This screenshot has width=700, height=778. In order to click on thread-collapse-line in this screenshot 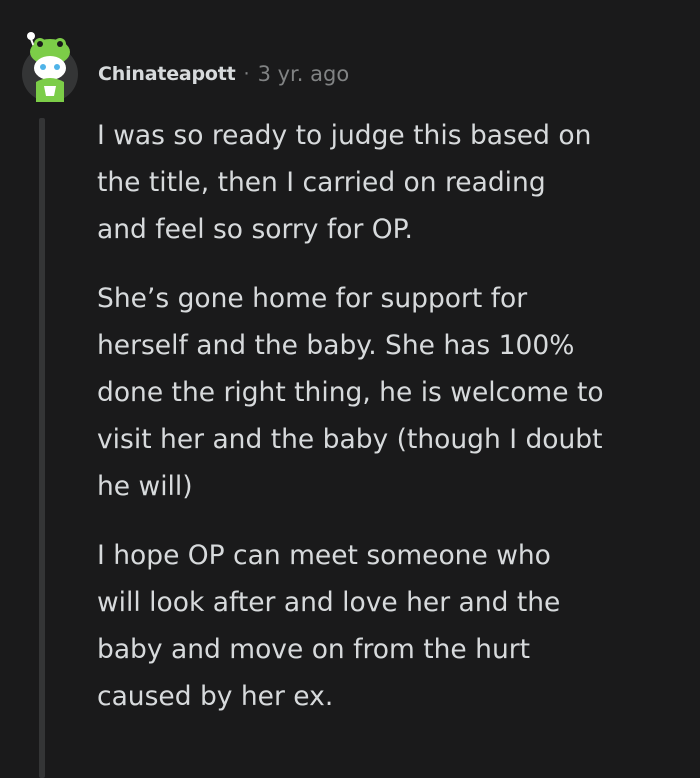, I will do `click(42, 448)`.